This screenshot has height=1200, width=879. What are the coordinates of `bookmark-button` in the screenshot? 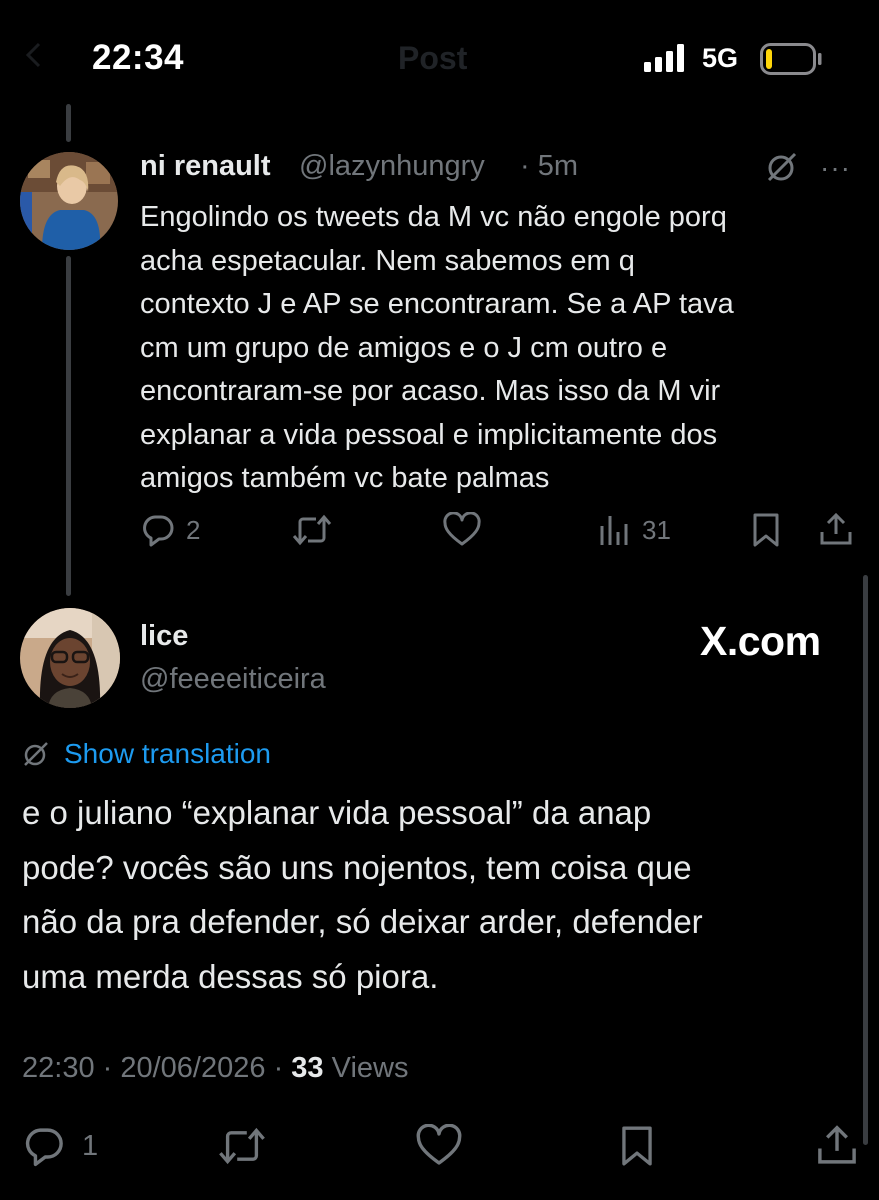 It's located at (766, 530).